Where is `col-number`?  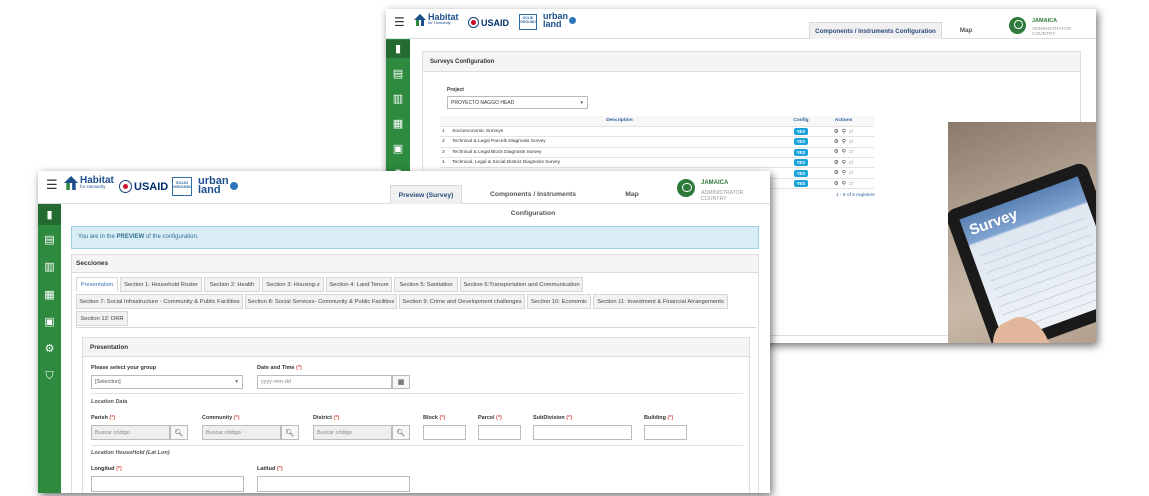
col-number is located at coordinates (445, 121).